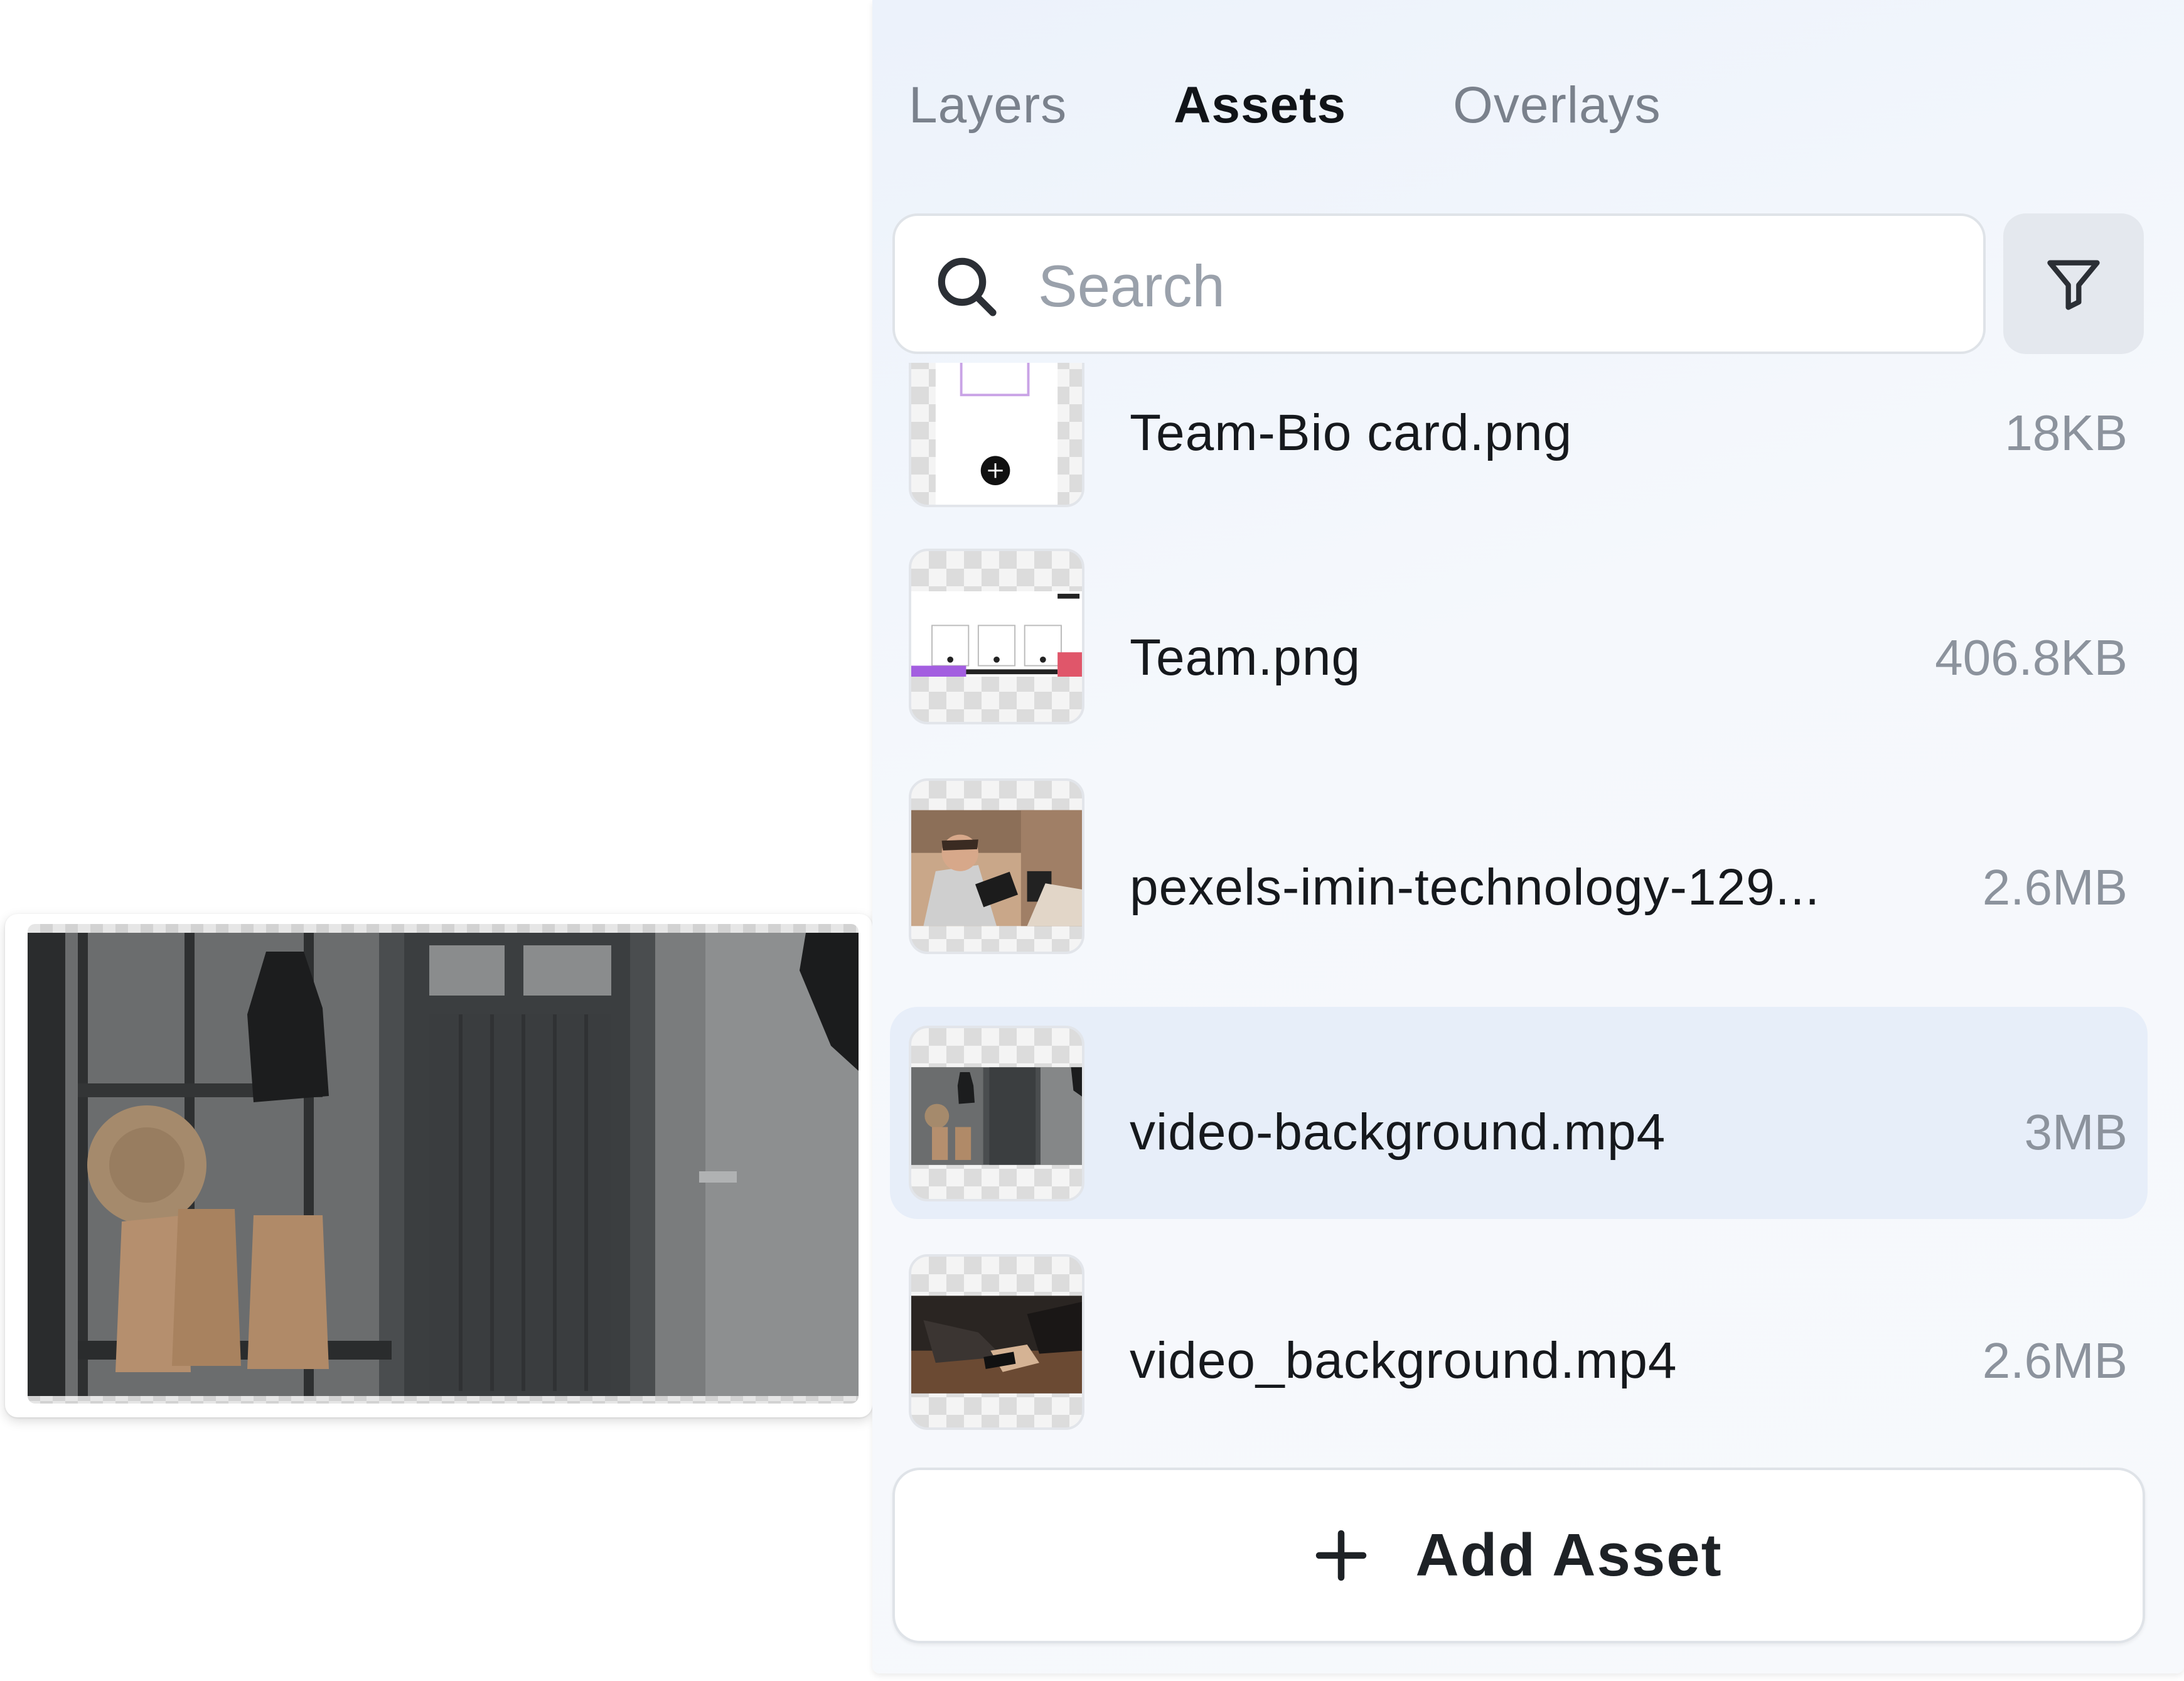 The image size is (2184, 1681). Describe the element at coordinates (1245, 657) in the screenshot. I see `asset-name: Team.png` at that location.